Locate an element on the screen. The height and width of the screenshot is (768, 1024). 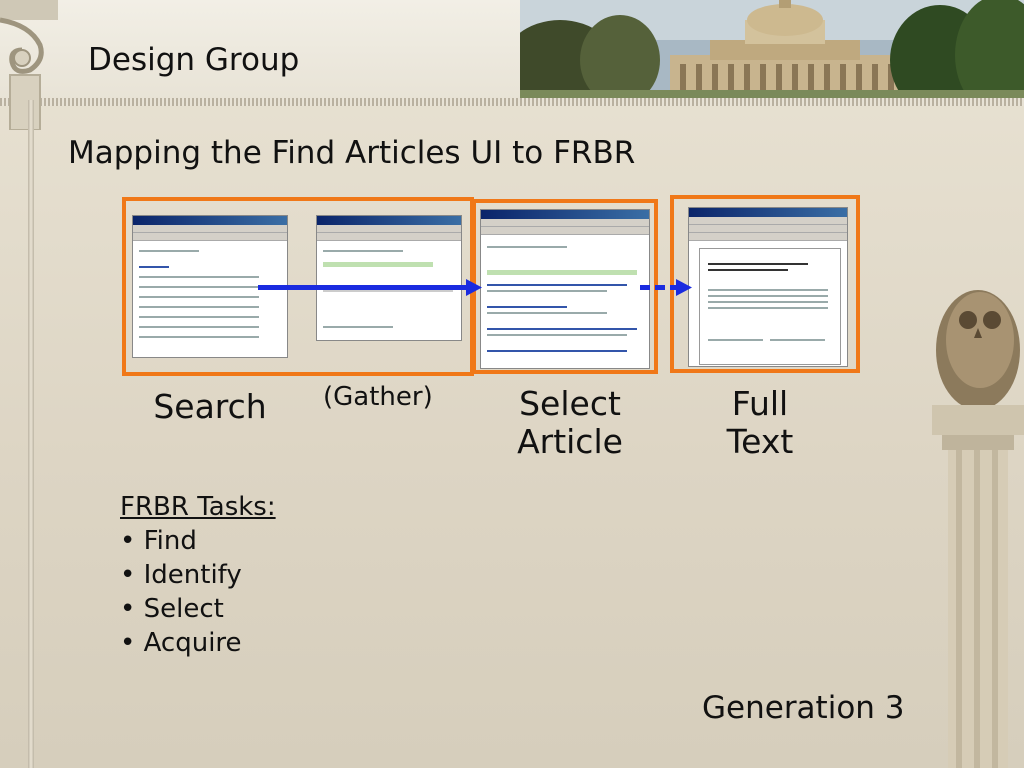
select-frame is located at coordinates (565, 286).